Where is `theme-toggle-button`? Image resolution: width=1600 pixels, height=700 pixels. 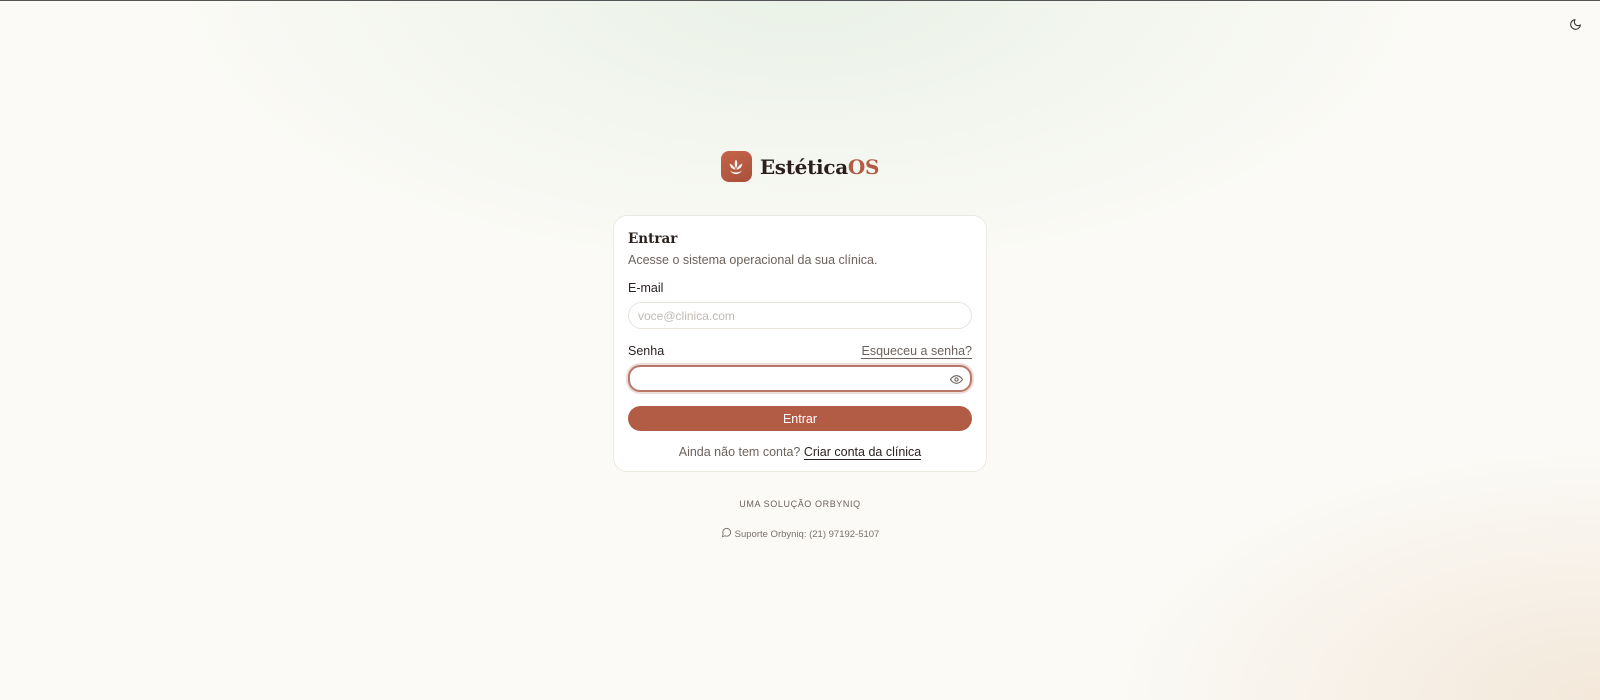
theme-toggle-button is located at coordinates (1575, 27).